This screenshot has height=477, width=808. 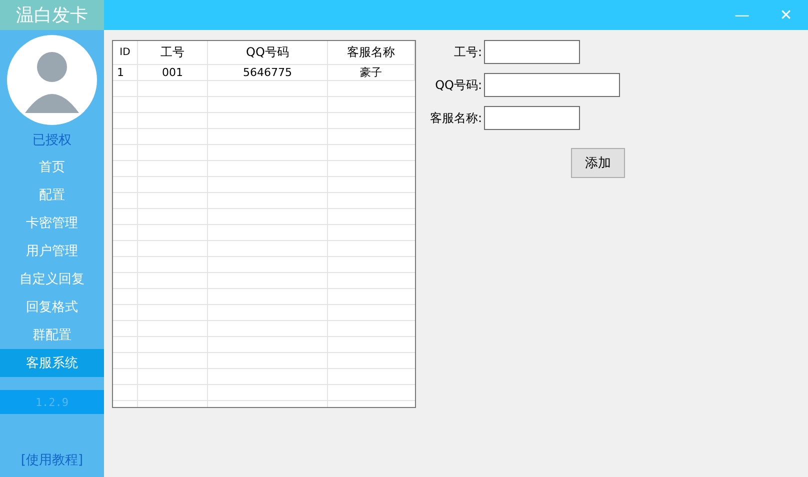 What do you see at coordinates (786, 15) in the screenshot?
I see `close-button: ✕` at bounding box center [786, 15].